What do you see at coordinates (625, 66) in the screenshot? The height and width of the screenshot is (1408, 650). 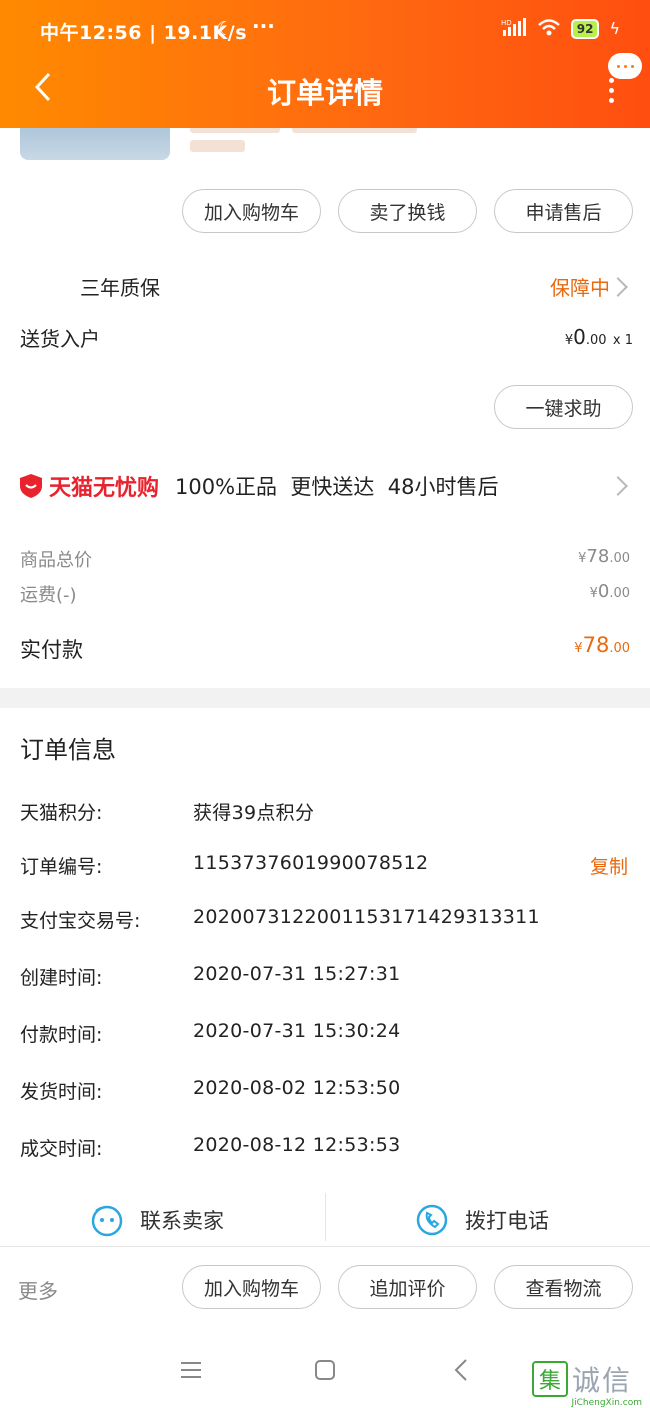 I see `message-bubble-icon` at bounding box center [625, 66].